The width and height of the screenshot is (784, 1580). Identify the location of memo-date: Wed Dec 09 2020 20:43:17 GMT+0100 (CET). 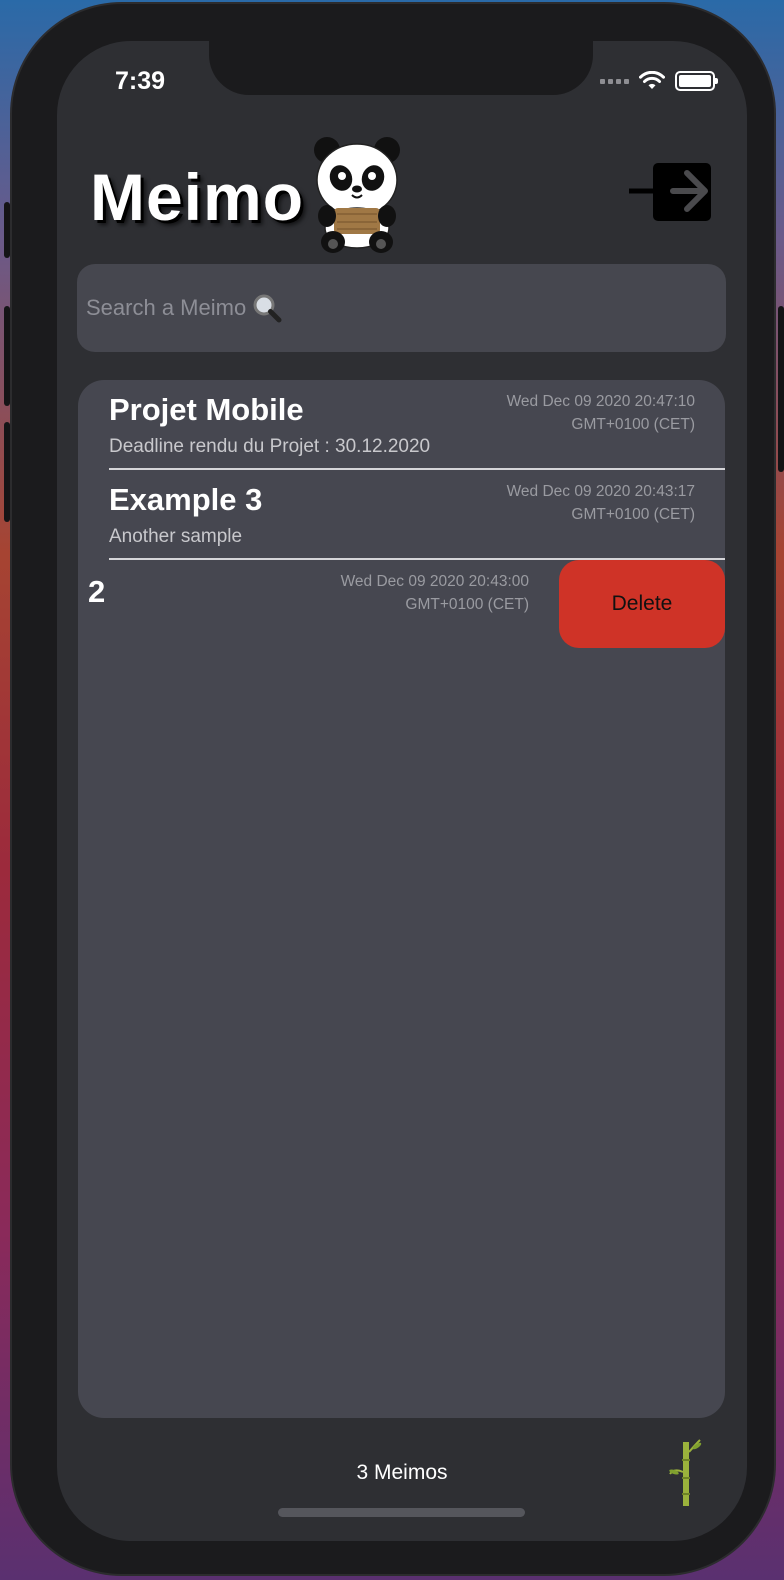
(565, 503).